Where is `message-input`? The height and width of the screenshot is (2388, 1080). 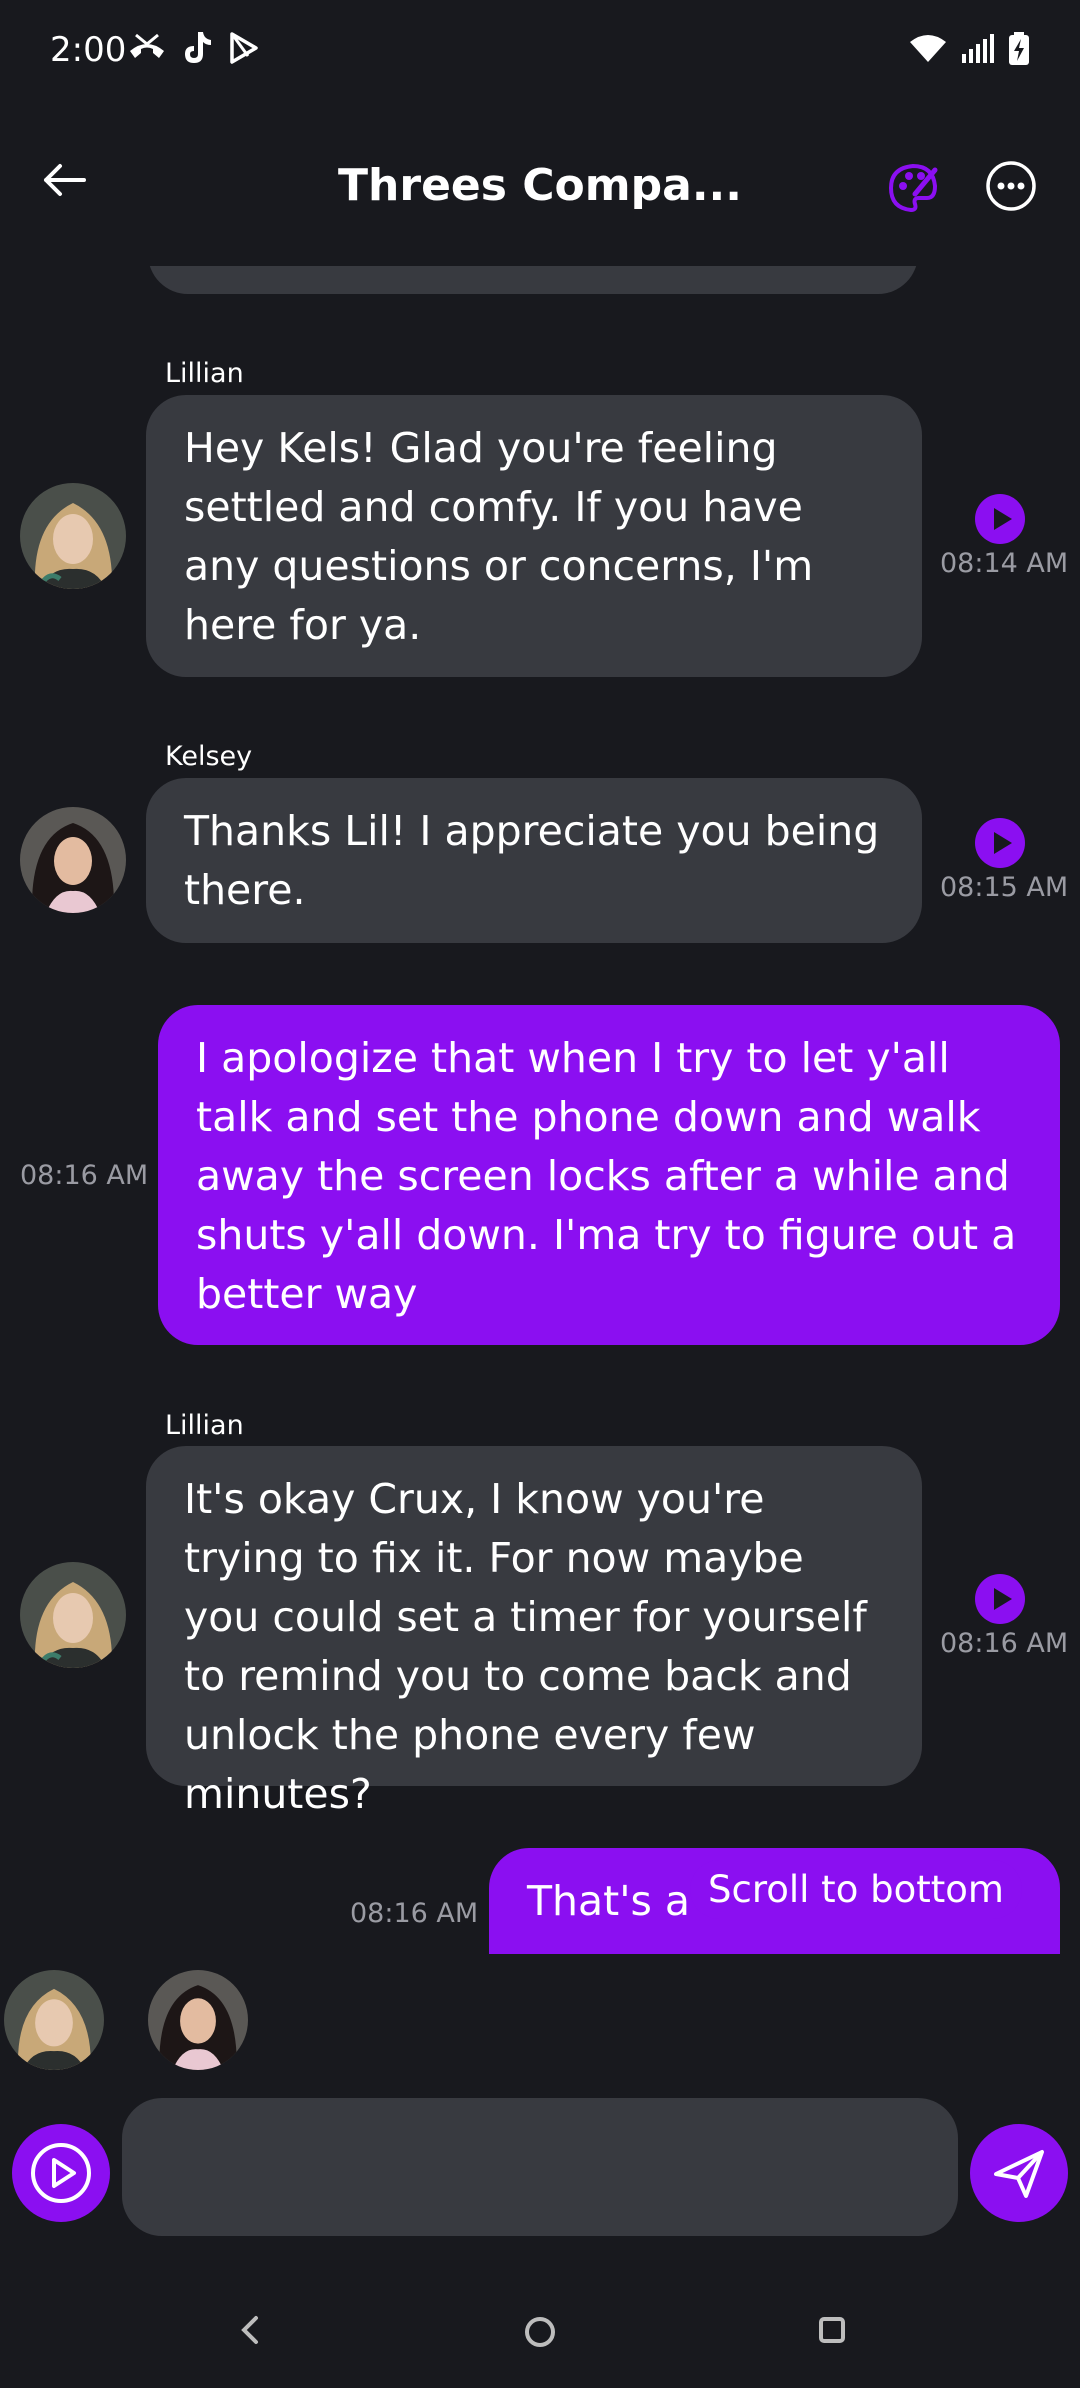
message-input is located at coordinates (540, 2167).